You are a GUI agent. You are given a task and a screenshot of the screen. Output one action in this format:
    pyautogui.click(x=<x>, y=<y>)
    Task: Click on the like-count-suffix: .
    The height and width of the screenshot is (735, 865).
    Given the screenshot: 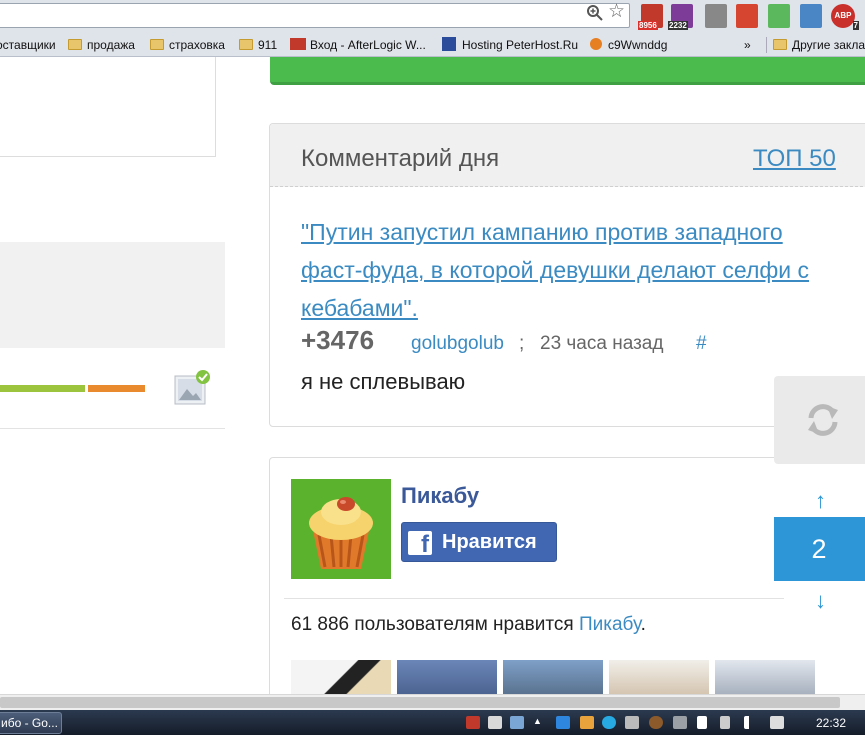 What is the action you would take?
    pyautogui.click(x=643, y=624)
    